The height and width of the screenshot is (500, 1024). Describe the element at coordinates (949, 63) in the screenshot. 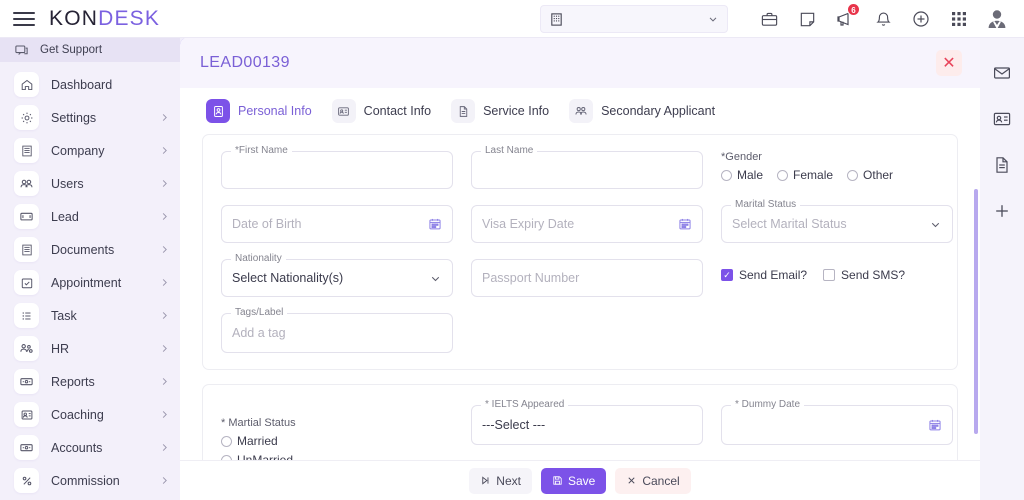

I see `close-icon: ✕` at that location.